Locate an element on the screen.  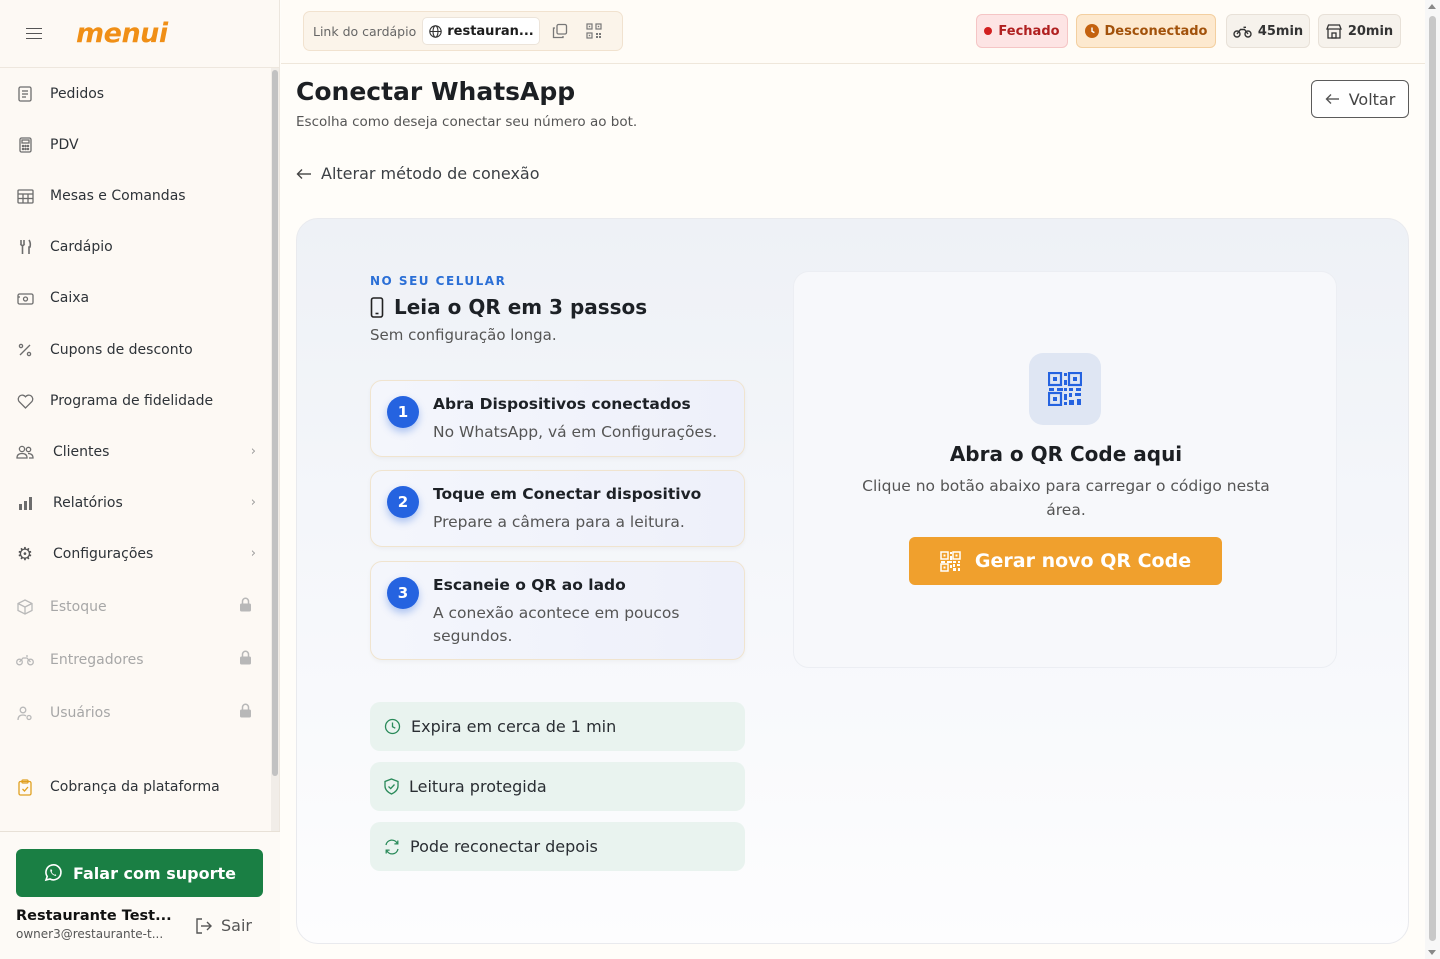
sidebar-item-caixa: Caixa is located at coordinates (135, 298).